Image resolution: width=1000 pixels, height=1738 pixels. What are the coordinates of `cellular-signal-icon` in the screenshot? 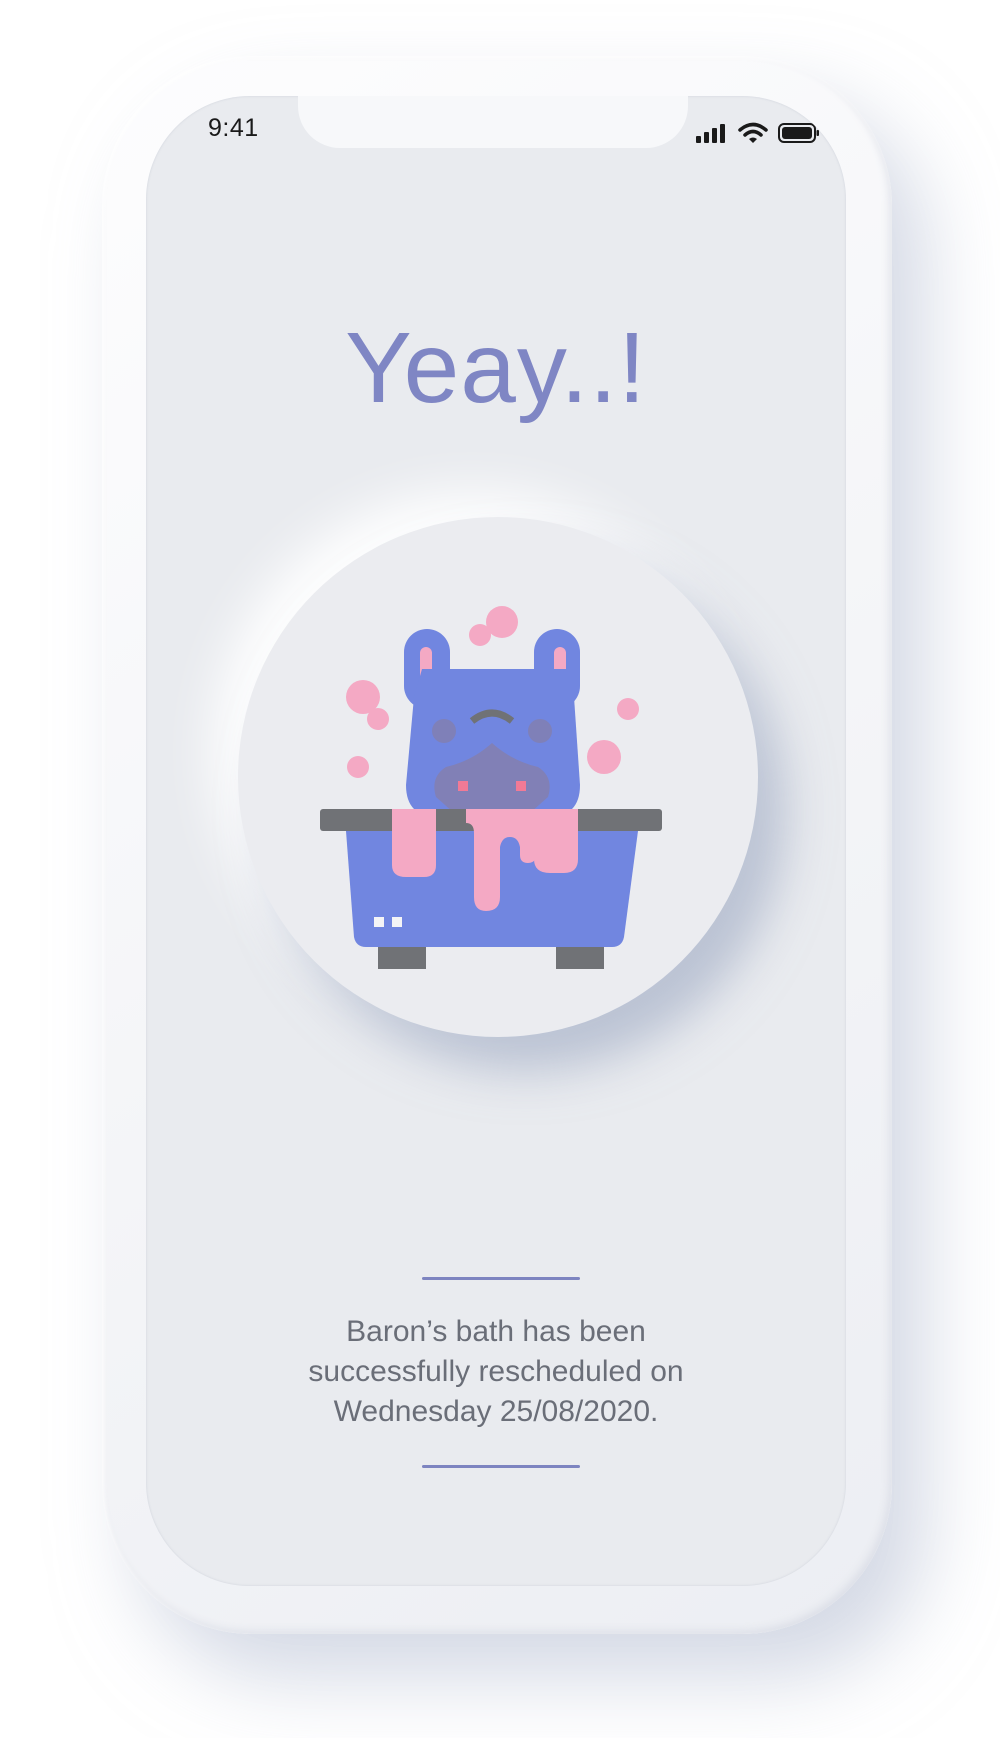 It's located at (712, 135).